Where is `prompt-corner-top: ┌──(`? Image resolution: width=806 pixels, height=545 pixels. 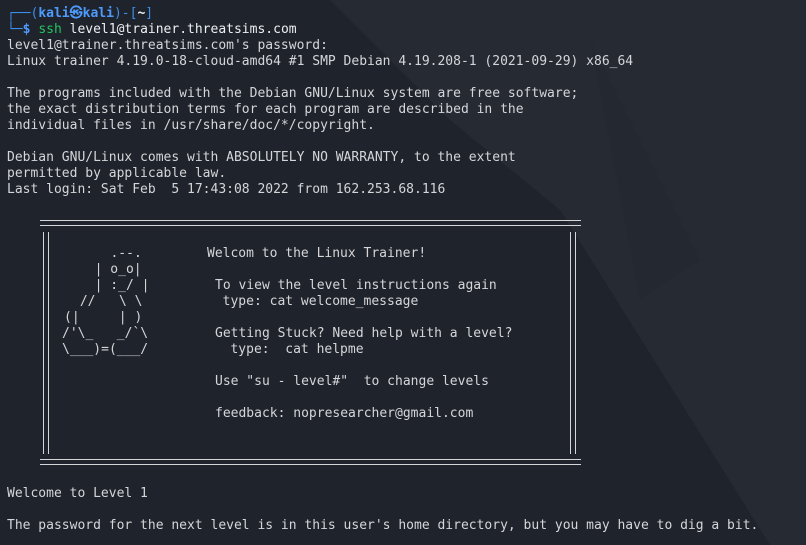 prompt-corner-top: ┌──( is located at coordinates (23, 13).